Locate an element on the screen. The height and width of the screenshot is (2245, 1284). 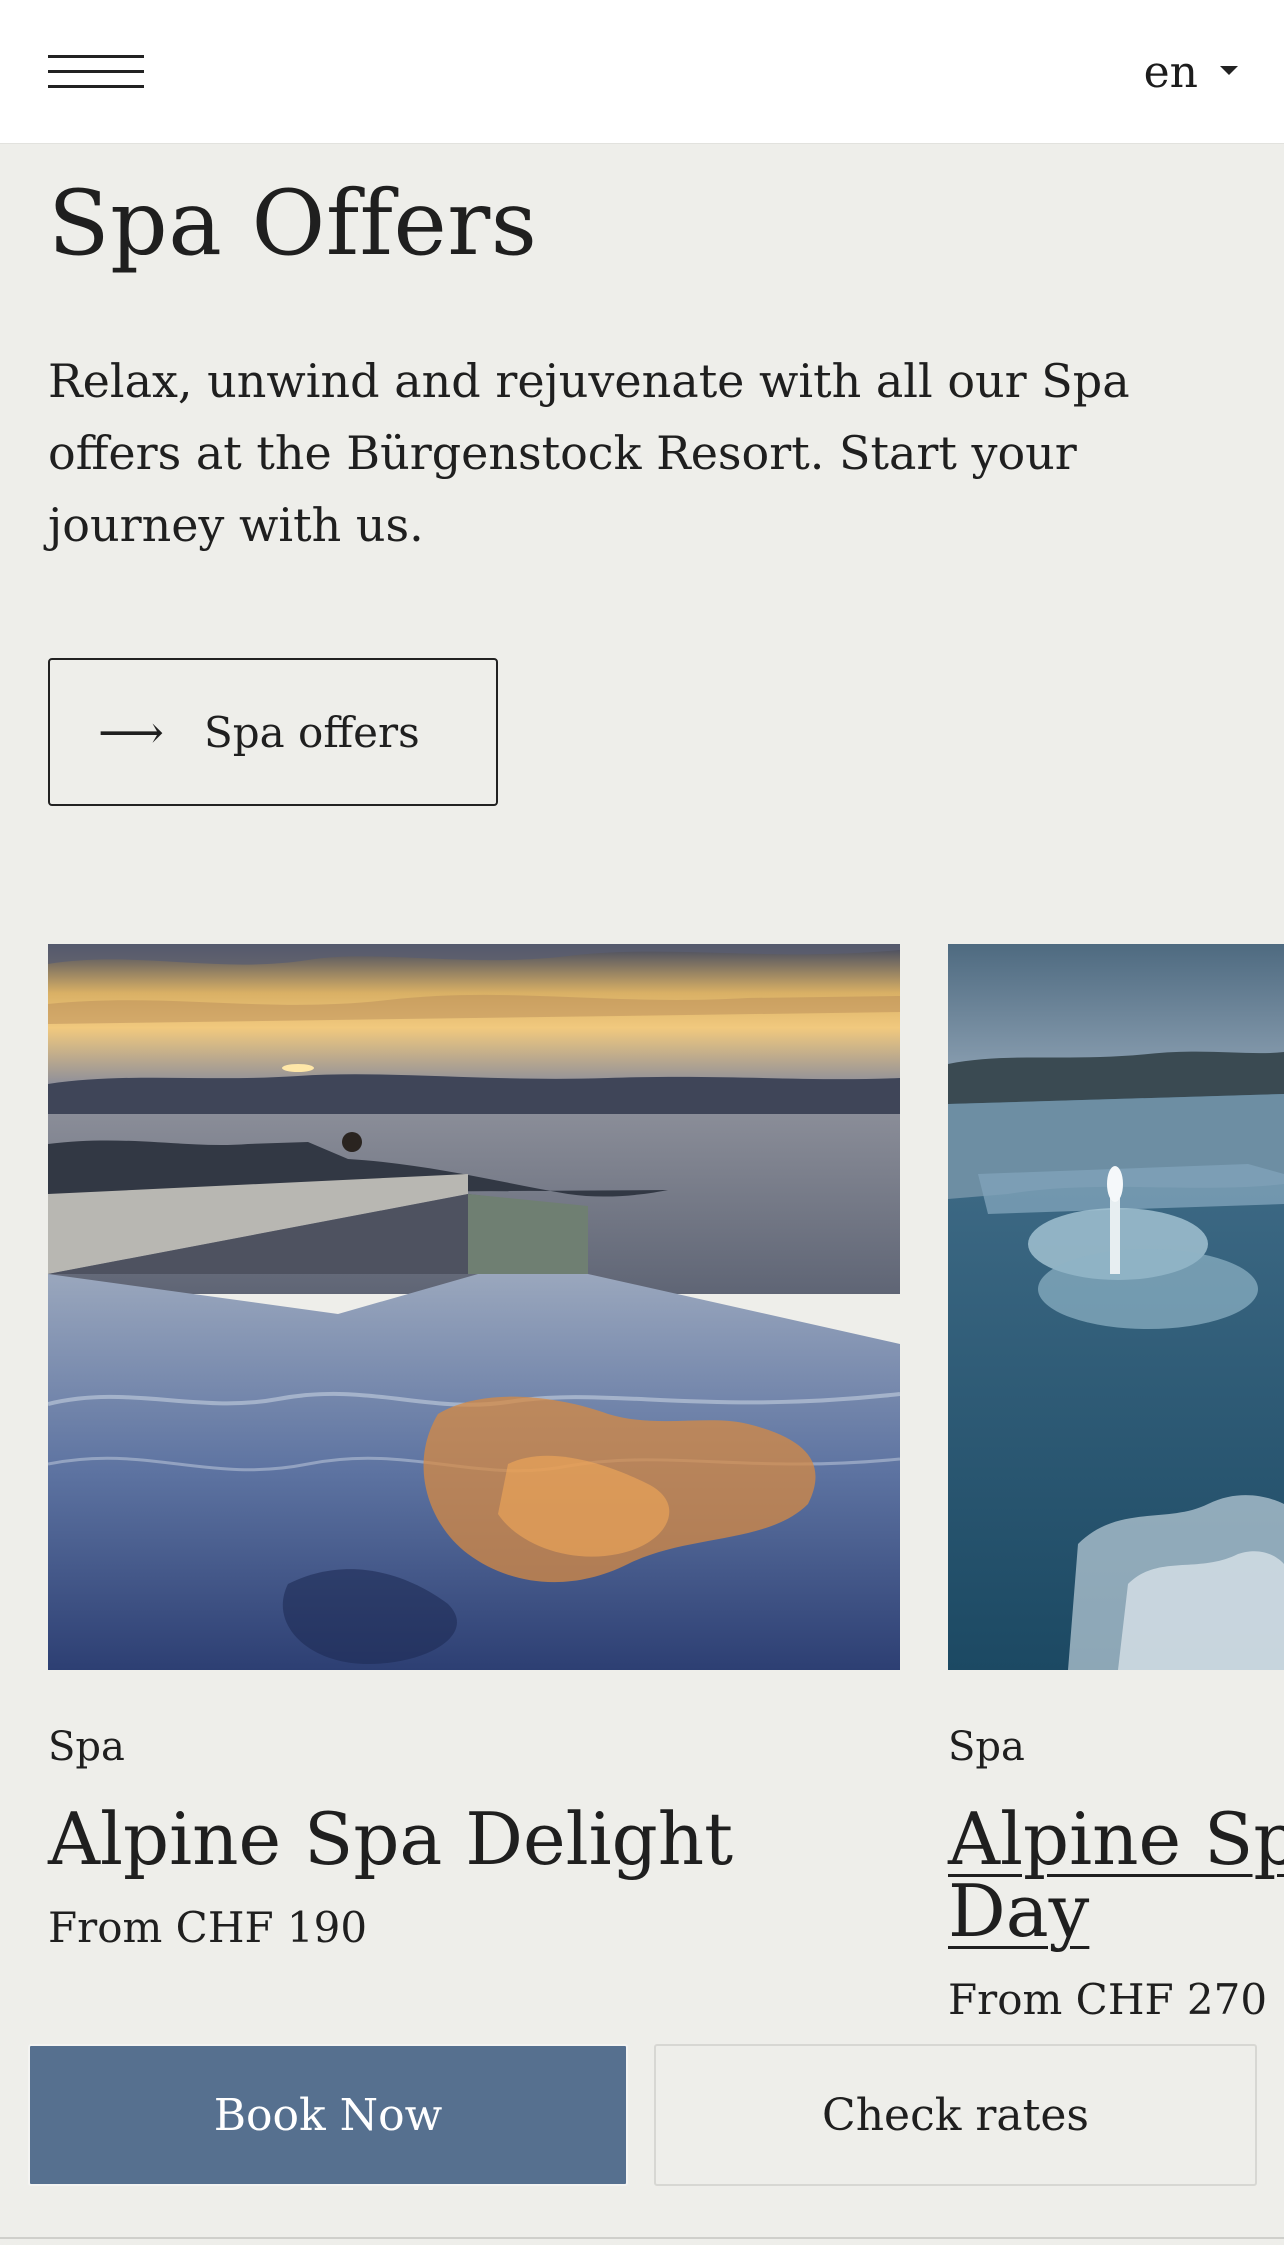
offer-image-pool-fountain is located at coordinates (1116, 1307).